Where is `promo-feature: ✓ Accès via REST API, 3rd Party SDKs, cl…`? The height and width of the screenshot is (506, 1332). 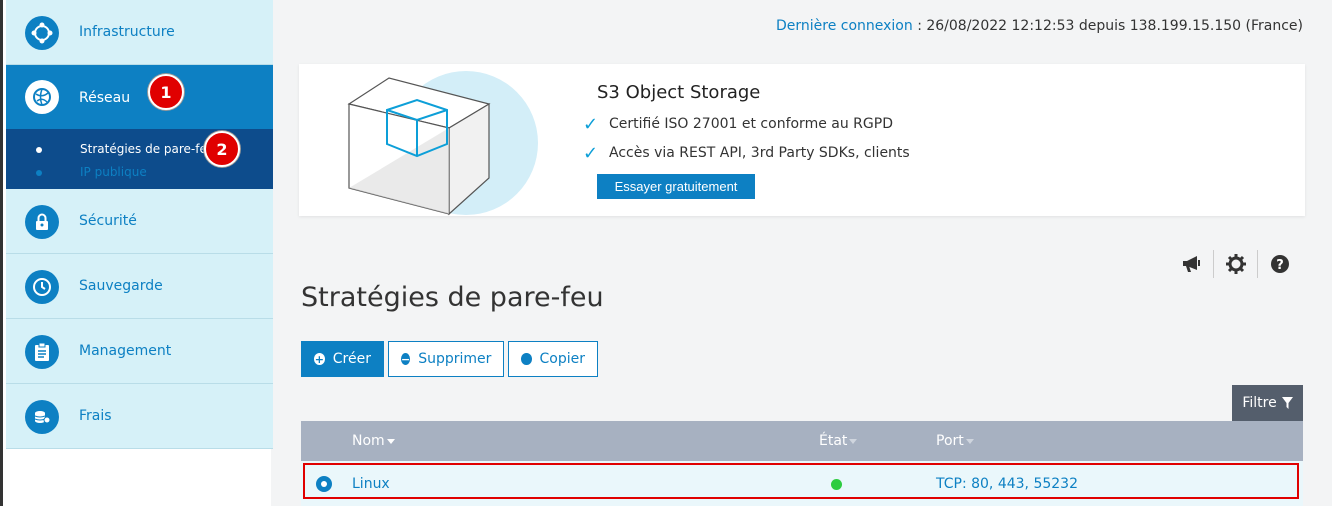
promo-feature: ✓ Accès via REST API, 3rd Party SDKs, cl… is located at coordinates (746, 153).